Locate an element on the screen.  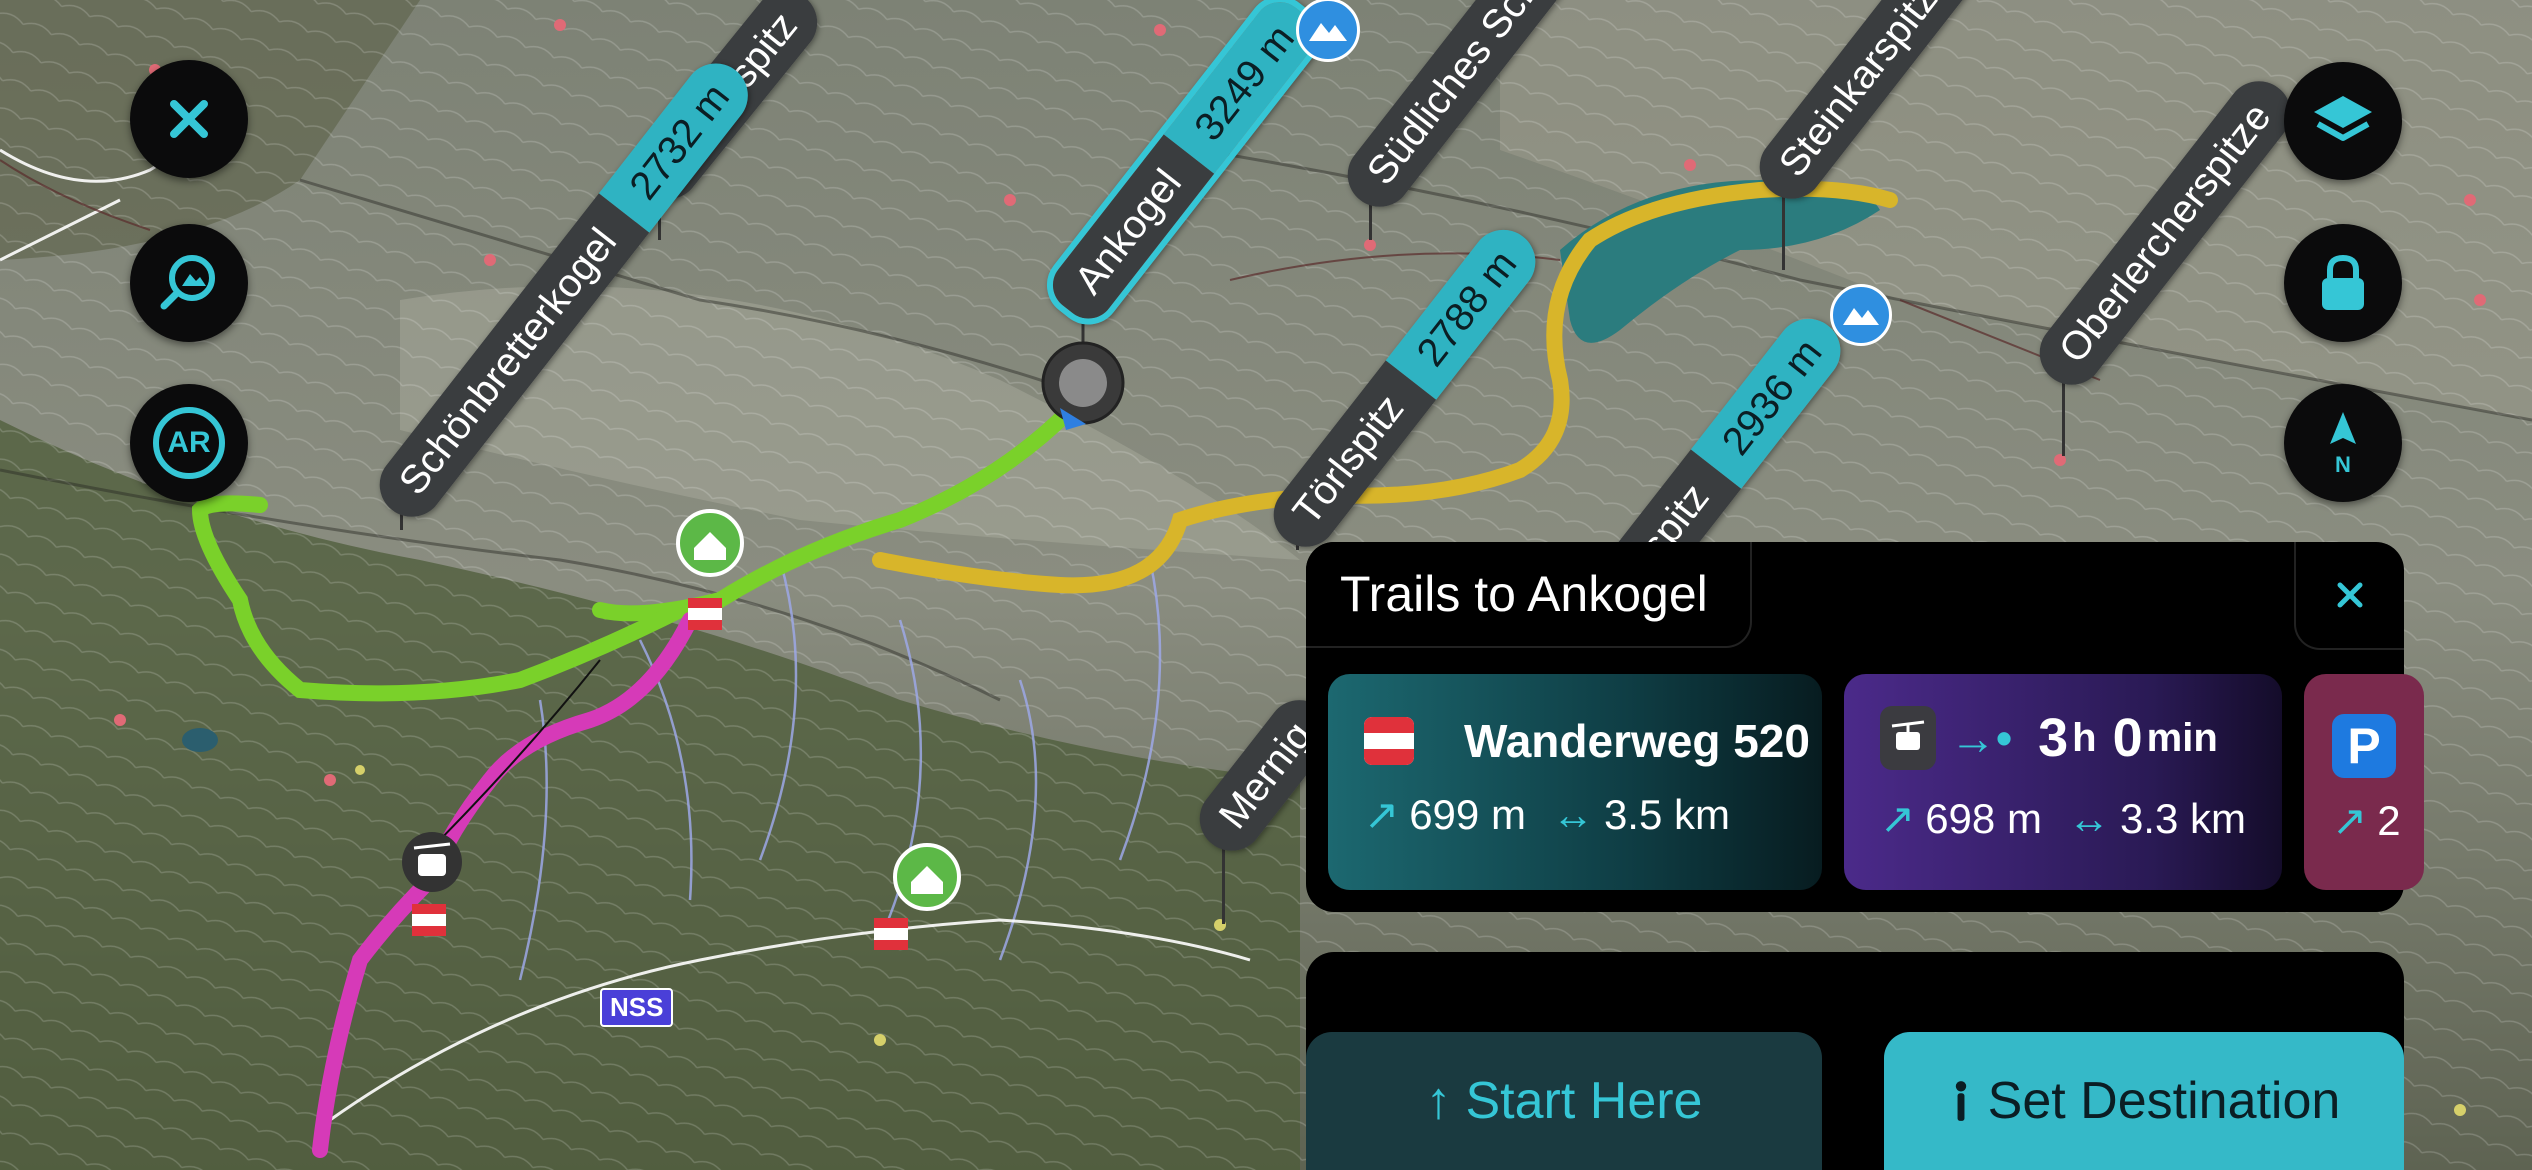
panel-close-button is located at coordinates (2349, 596).